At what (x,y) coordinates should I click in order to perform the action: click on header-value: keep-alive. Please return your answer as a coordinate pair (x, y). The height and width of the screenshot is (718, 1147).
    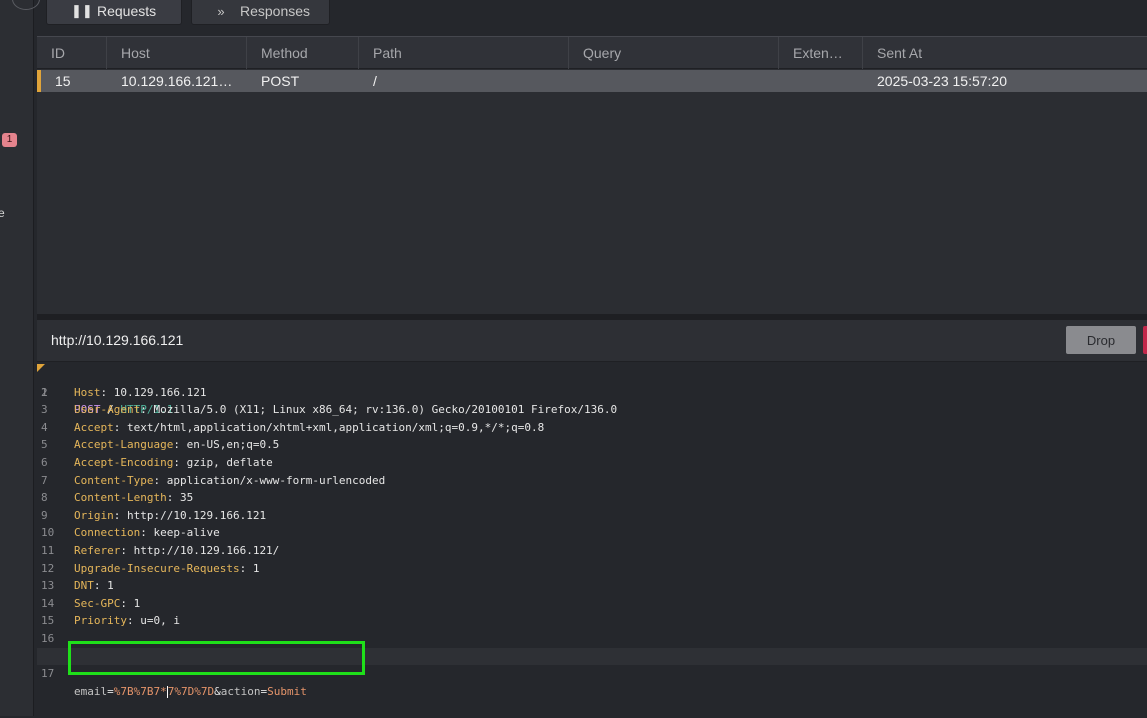
    Looking at the image, I should click on (186, 533).